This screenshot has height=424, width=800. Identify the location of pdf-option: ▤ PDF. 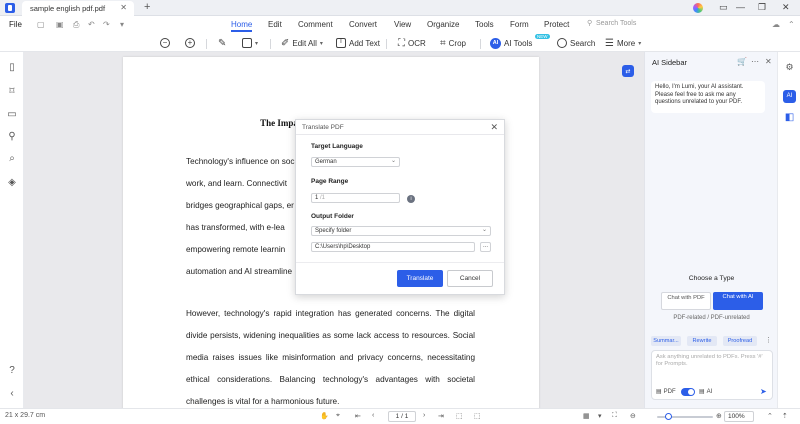
(666, 392).